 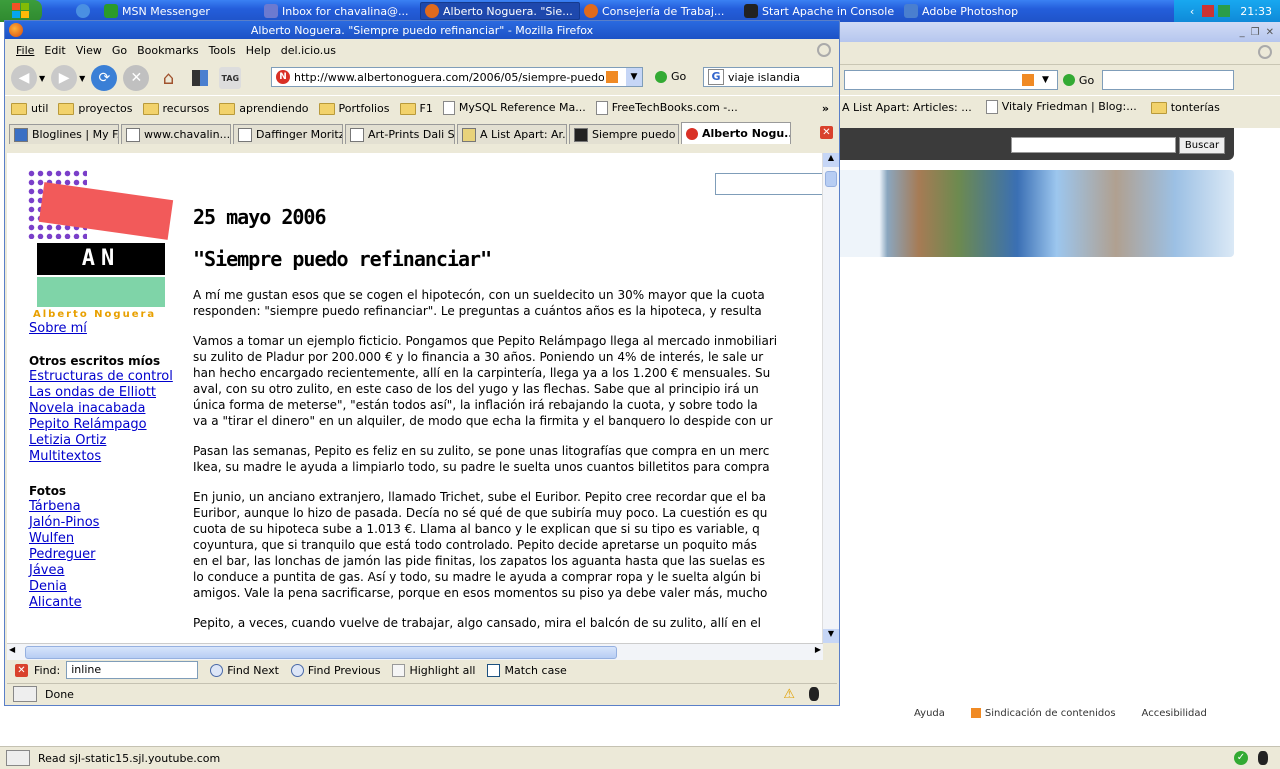 What do you see at coordinates (29, 108) in the screenshot?
I see `bookmark-folder-util: util` at bounding box center [29, 108].